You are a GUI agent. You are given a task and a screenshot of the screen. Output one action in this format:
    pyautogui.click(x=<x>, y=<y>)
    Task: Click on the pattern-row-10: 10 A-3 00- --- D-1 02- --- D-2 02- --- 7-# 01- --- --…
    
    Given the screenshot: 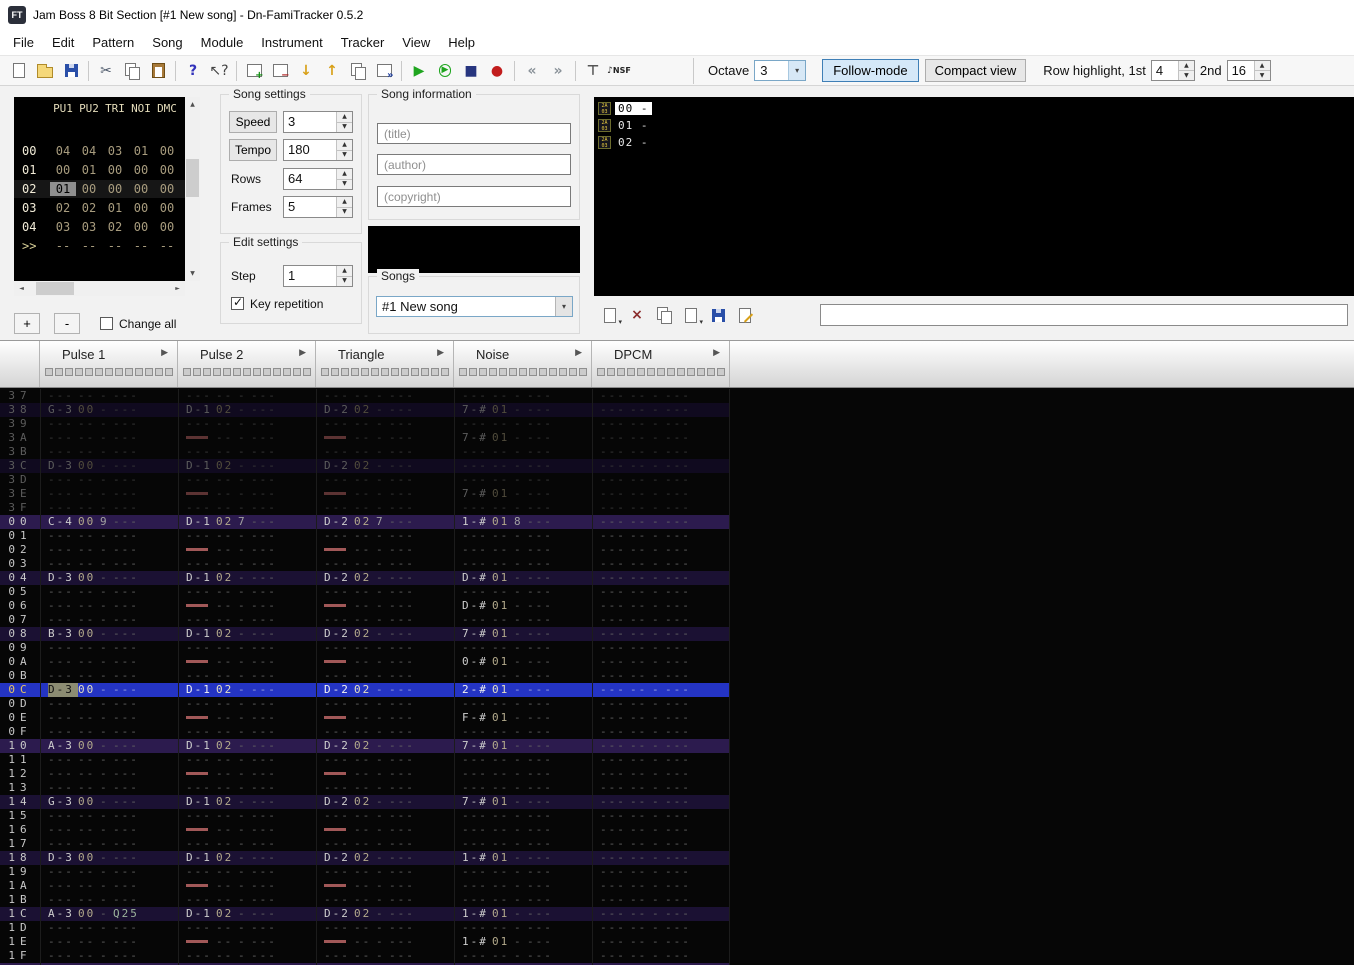 What is the action you would take?
    pyautogui.click(x=365, y=746)
    